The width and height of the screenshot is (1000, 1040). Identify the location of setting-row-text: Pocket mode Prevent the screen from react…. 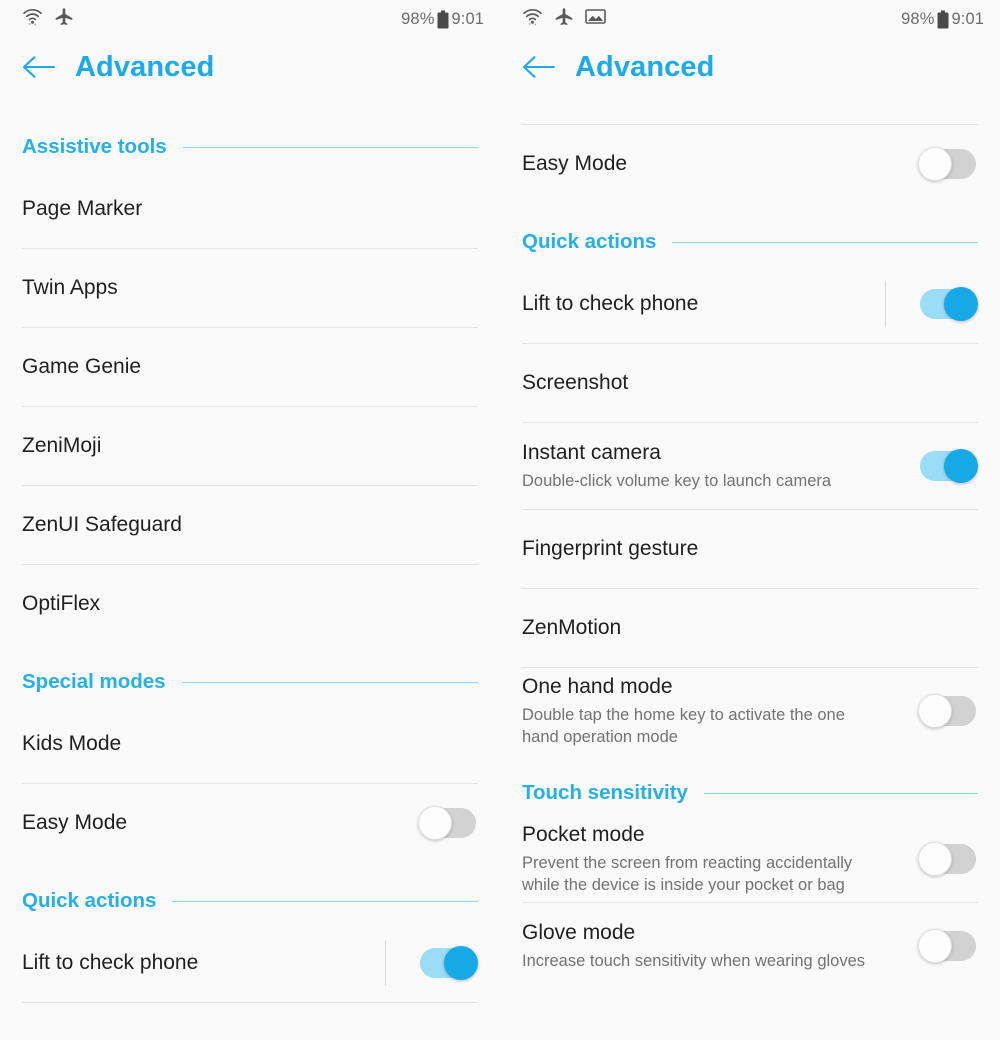
(703, 858).